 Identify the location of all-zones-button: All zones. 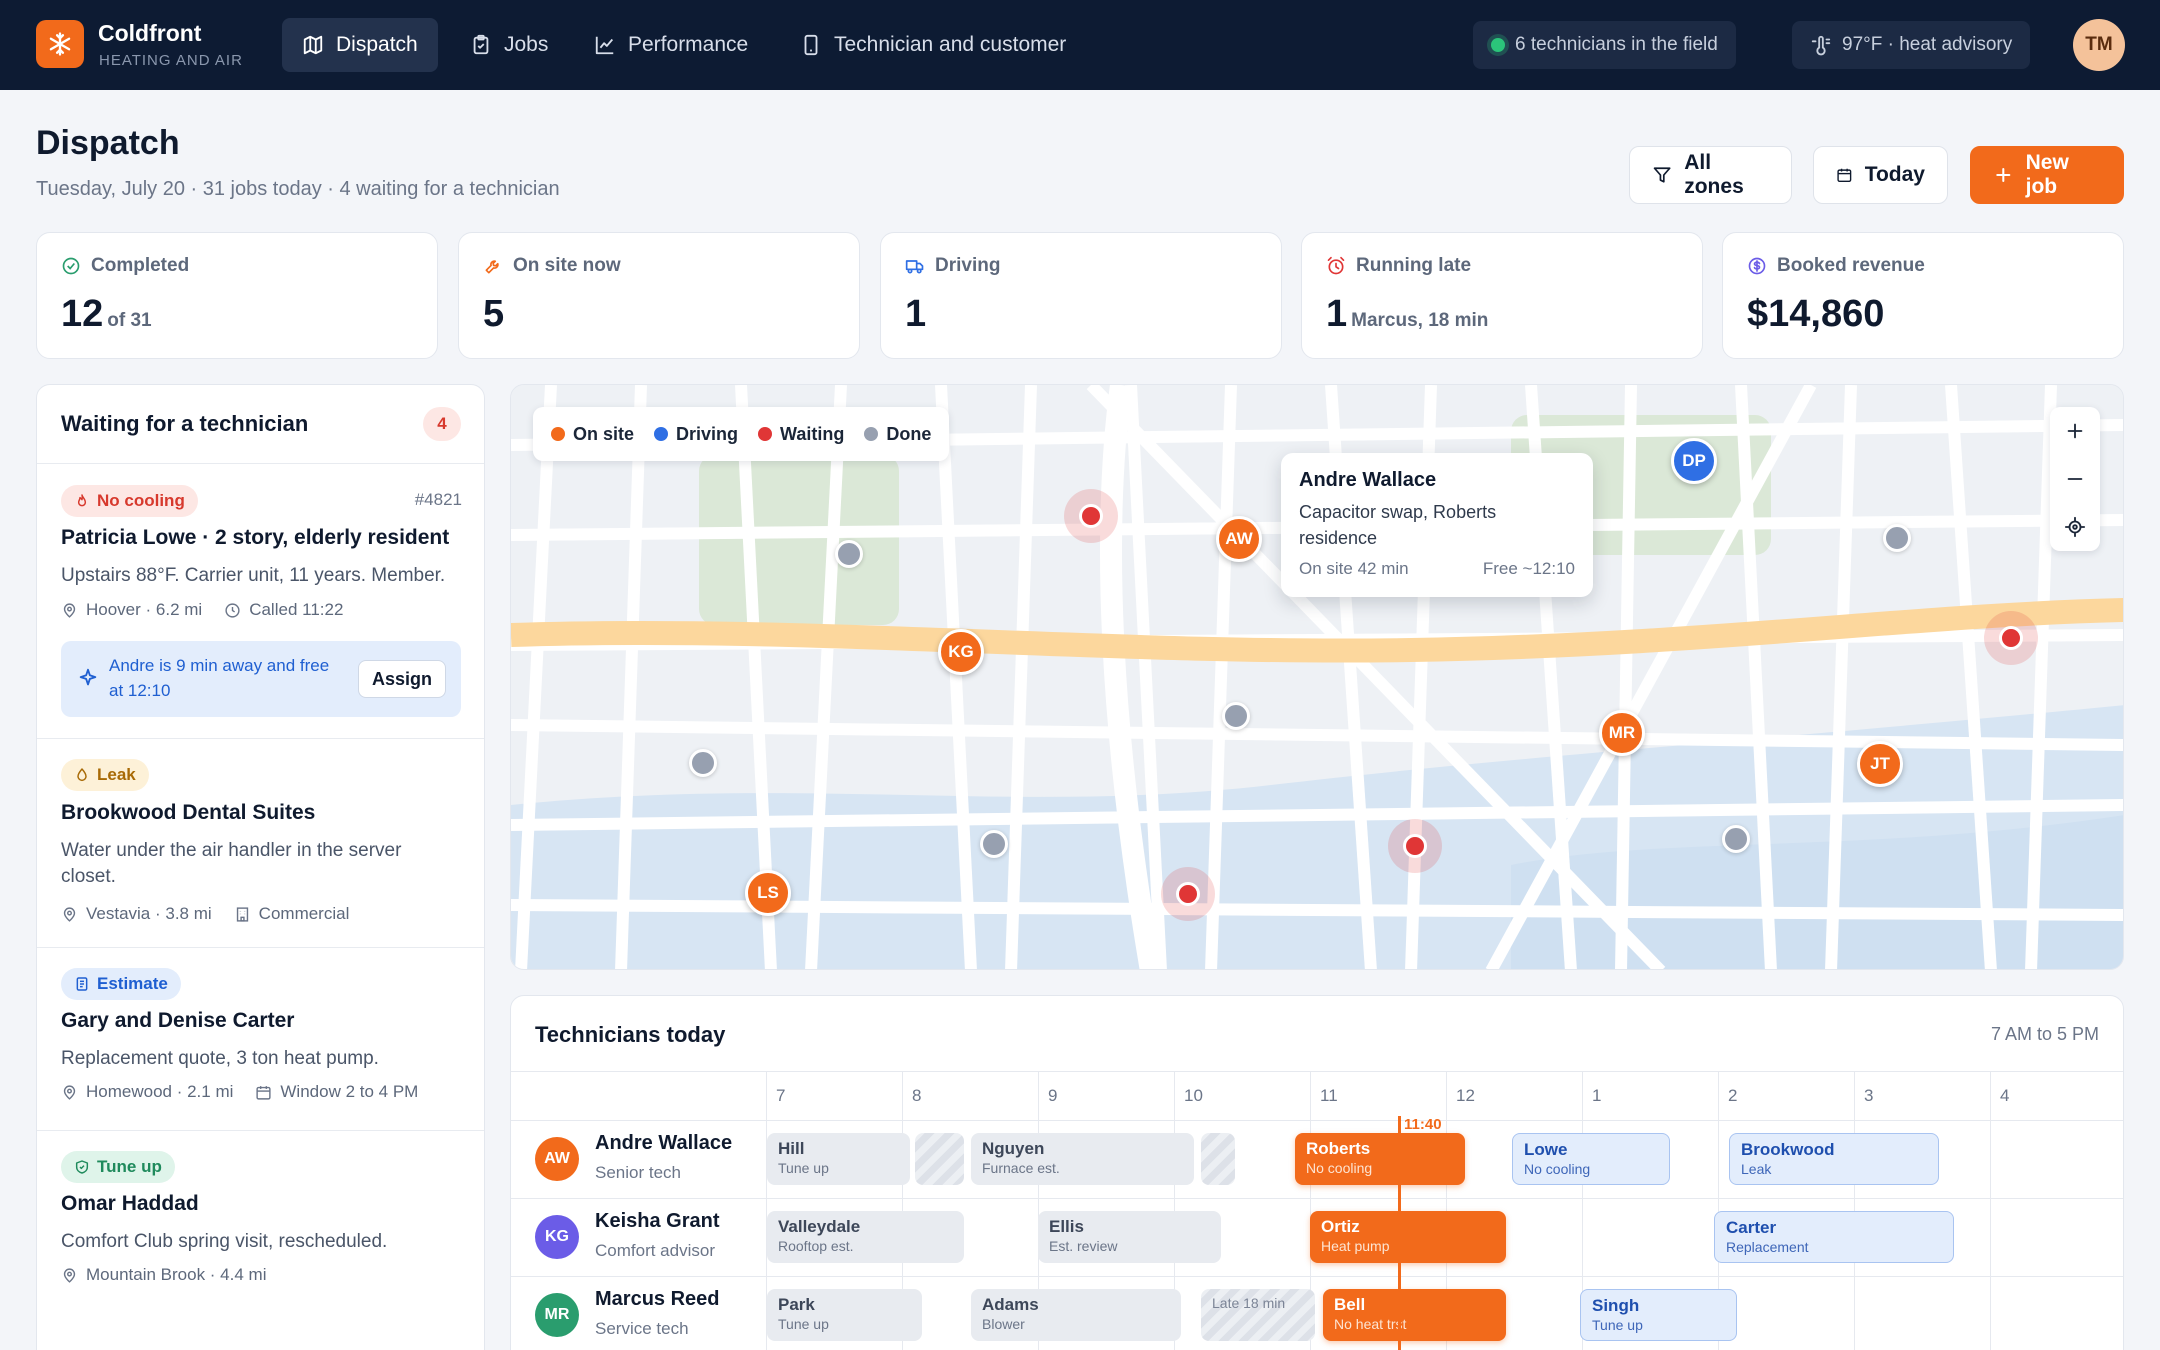
(1710, 175).